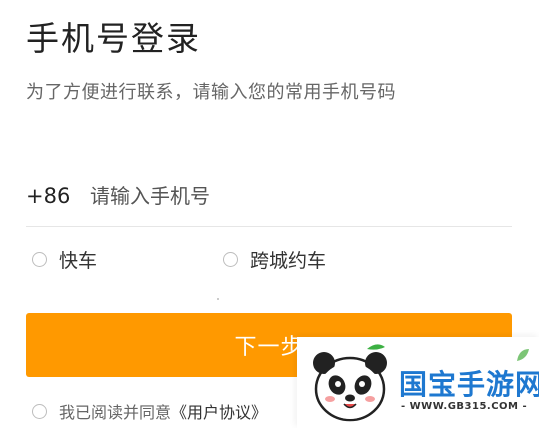 This screenshot has width=539, height=428. Describe the element at coordinates (211, 92) in the screenshot. I see `page-subtitle: 为了方便进行联系，请输入您的常用手机号码` at that location.